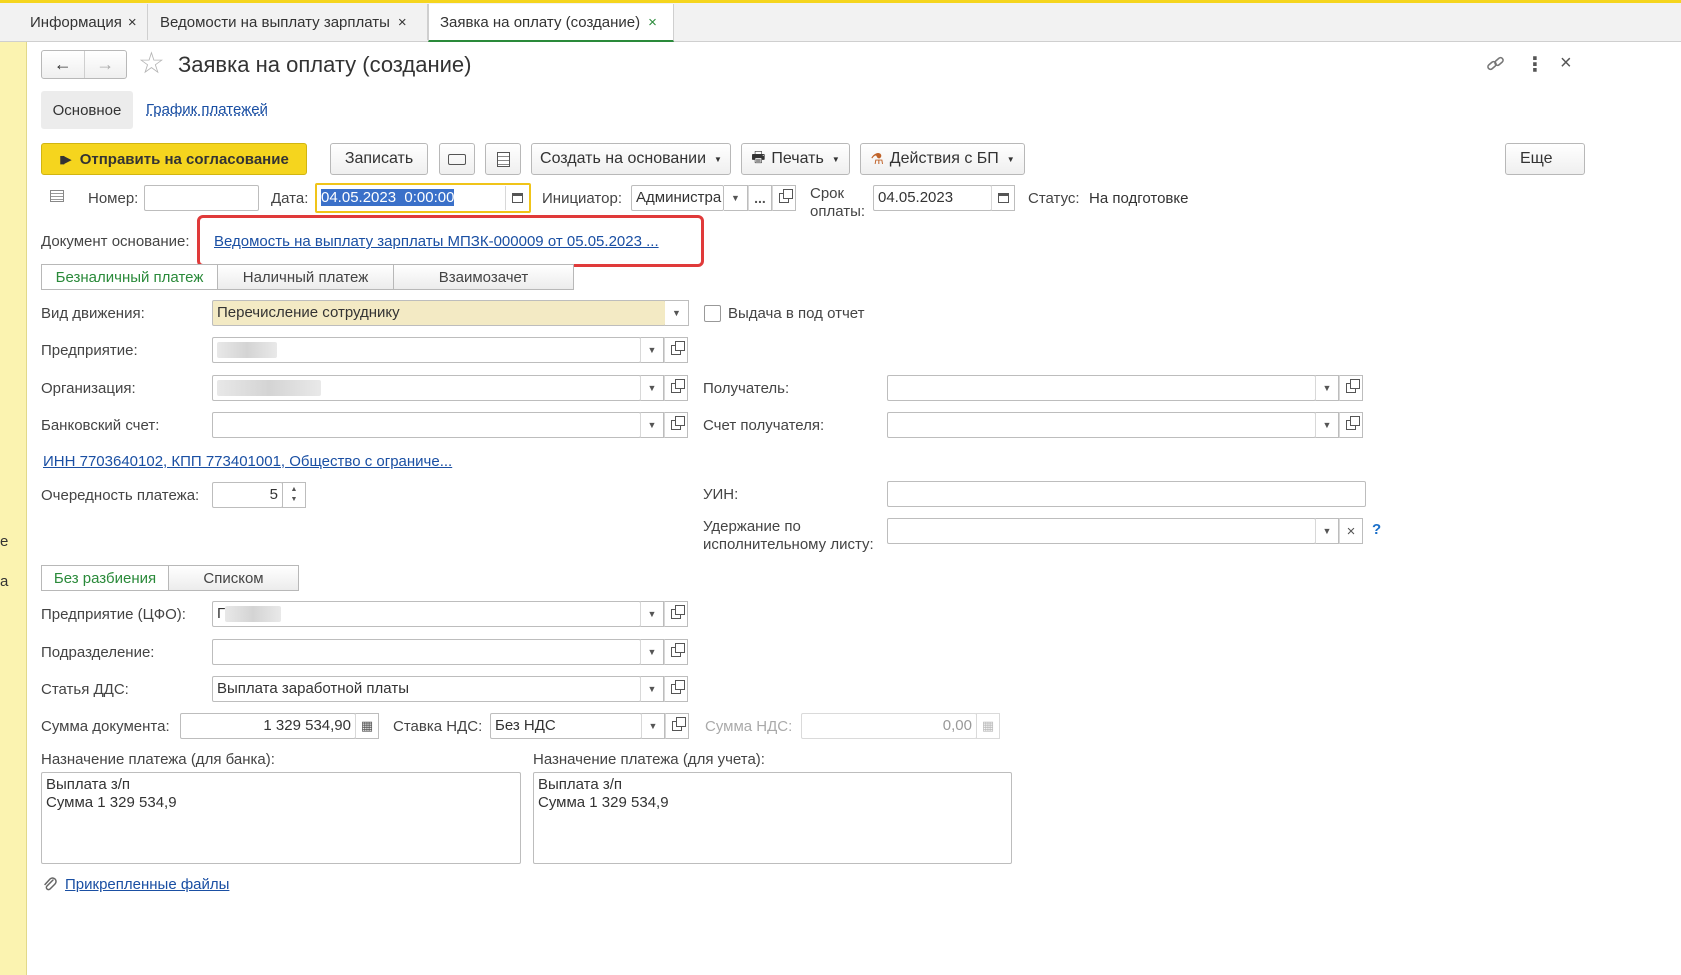 The width and height of the screenshot is (1681, 975). What do you see at coordinates (325, 64) in the screenshot?
I see `page-title: Заявка на оплату (создание)` at bounding box center [325, 64].